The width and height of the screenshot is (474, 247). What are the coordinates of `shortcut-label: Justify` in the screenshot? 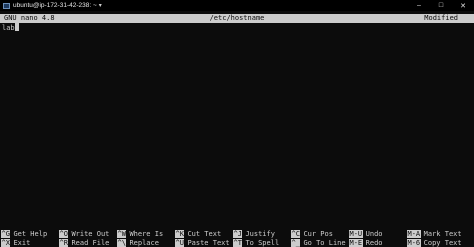 It's located at (260, 234).